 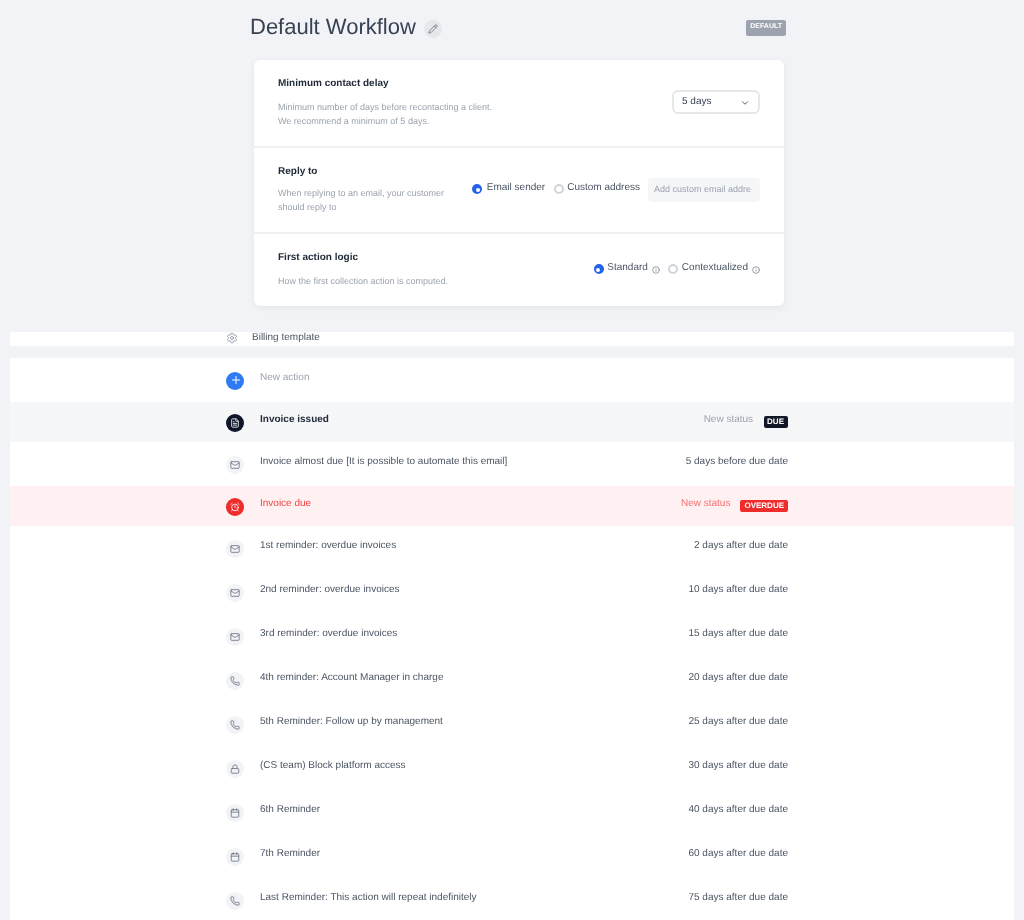 What do you see at coordinates (432, 28) in the screenshot?
I see `edit-button` at bounding box center [432, 28].